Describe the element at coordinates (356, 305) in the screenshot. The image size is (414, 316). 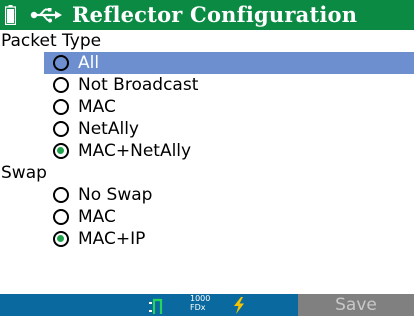
I see `save-button: Save` at that location.